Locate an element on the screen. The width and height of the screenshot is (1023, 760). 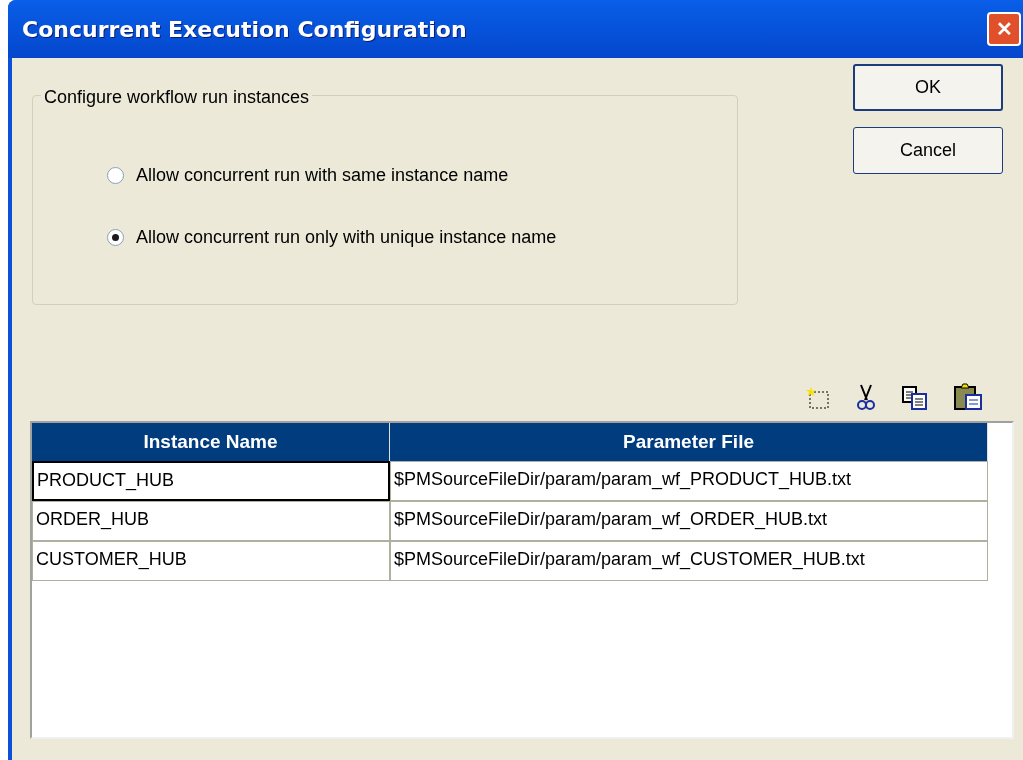
column-header: Parameter File is located at coordinates (689, 442).